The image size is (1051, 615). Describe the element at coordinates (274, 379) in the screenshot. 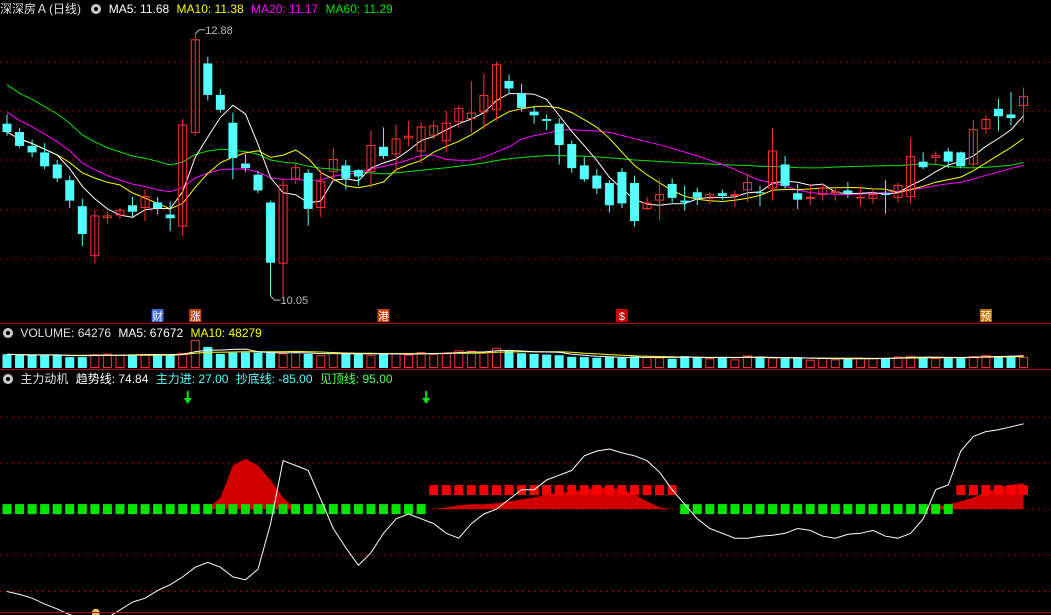

I see `bottom-line-legend: 抄底线: -85.00` at that location.